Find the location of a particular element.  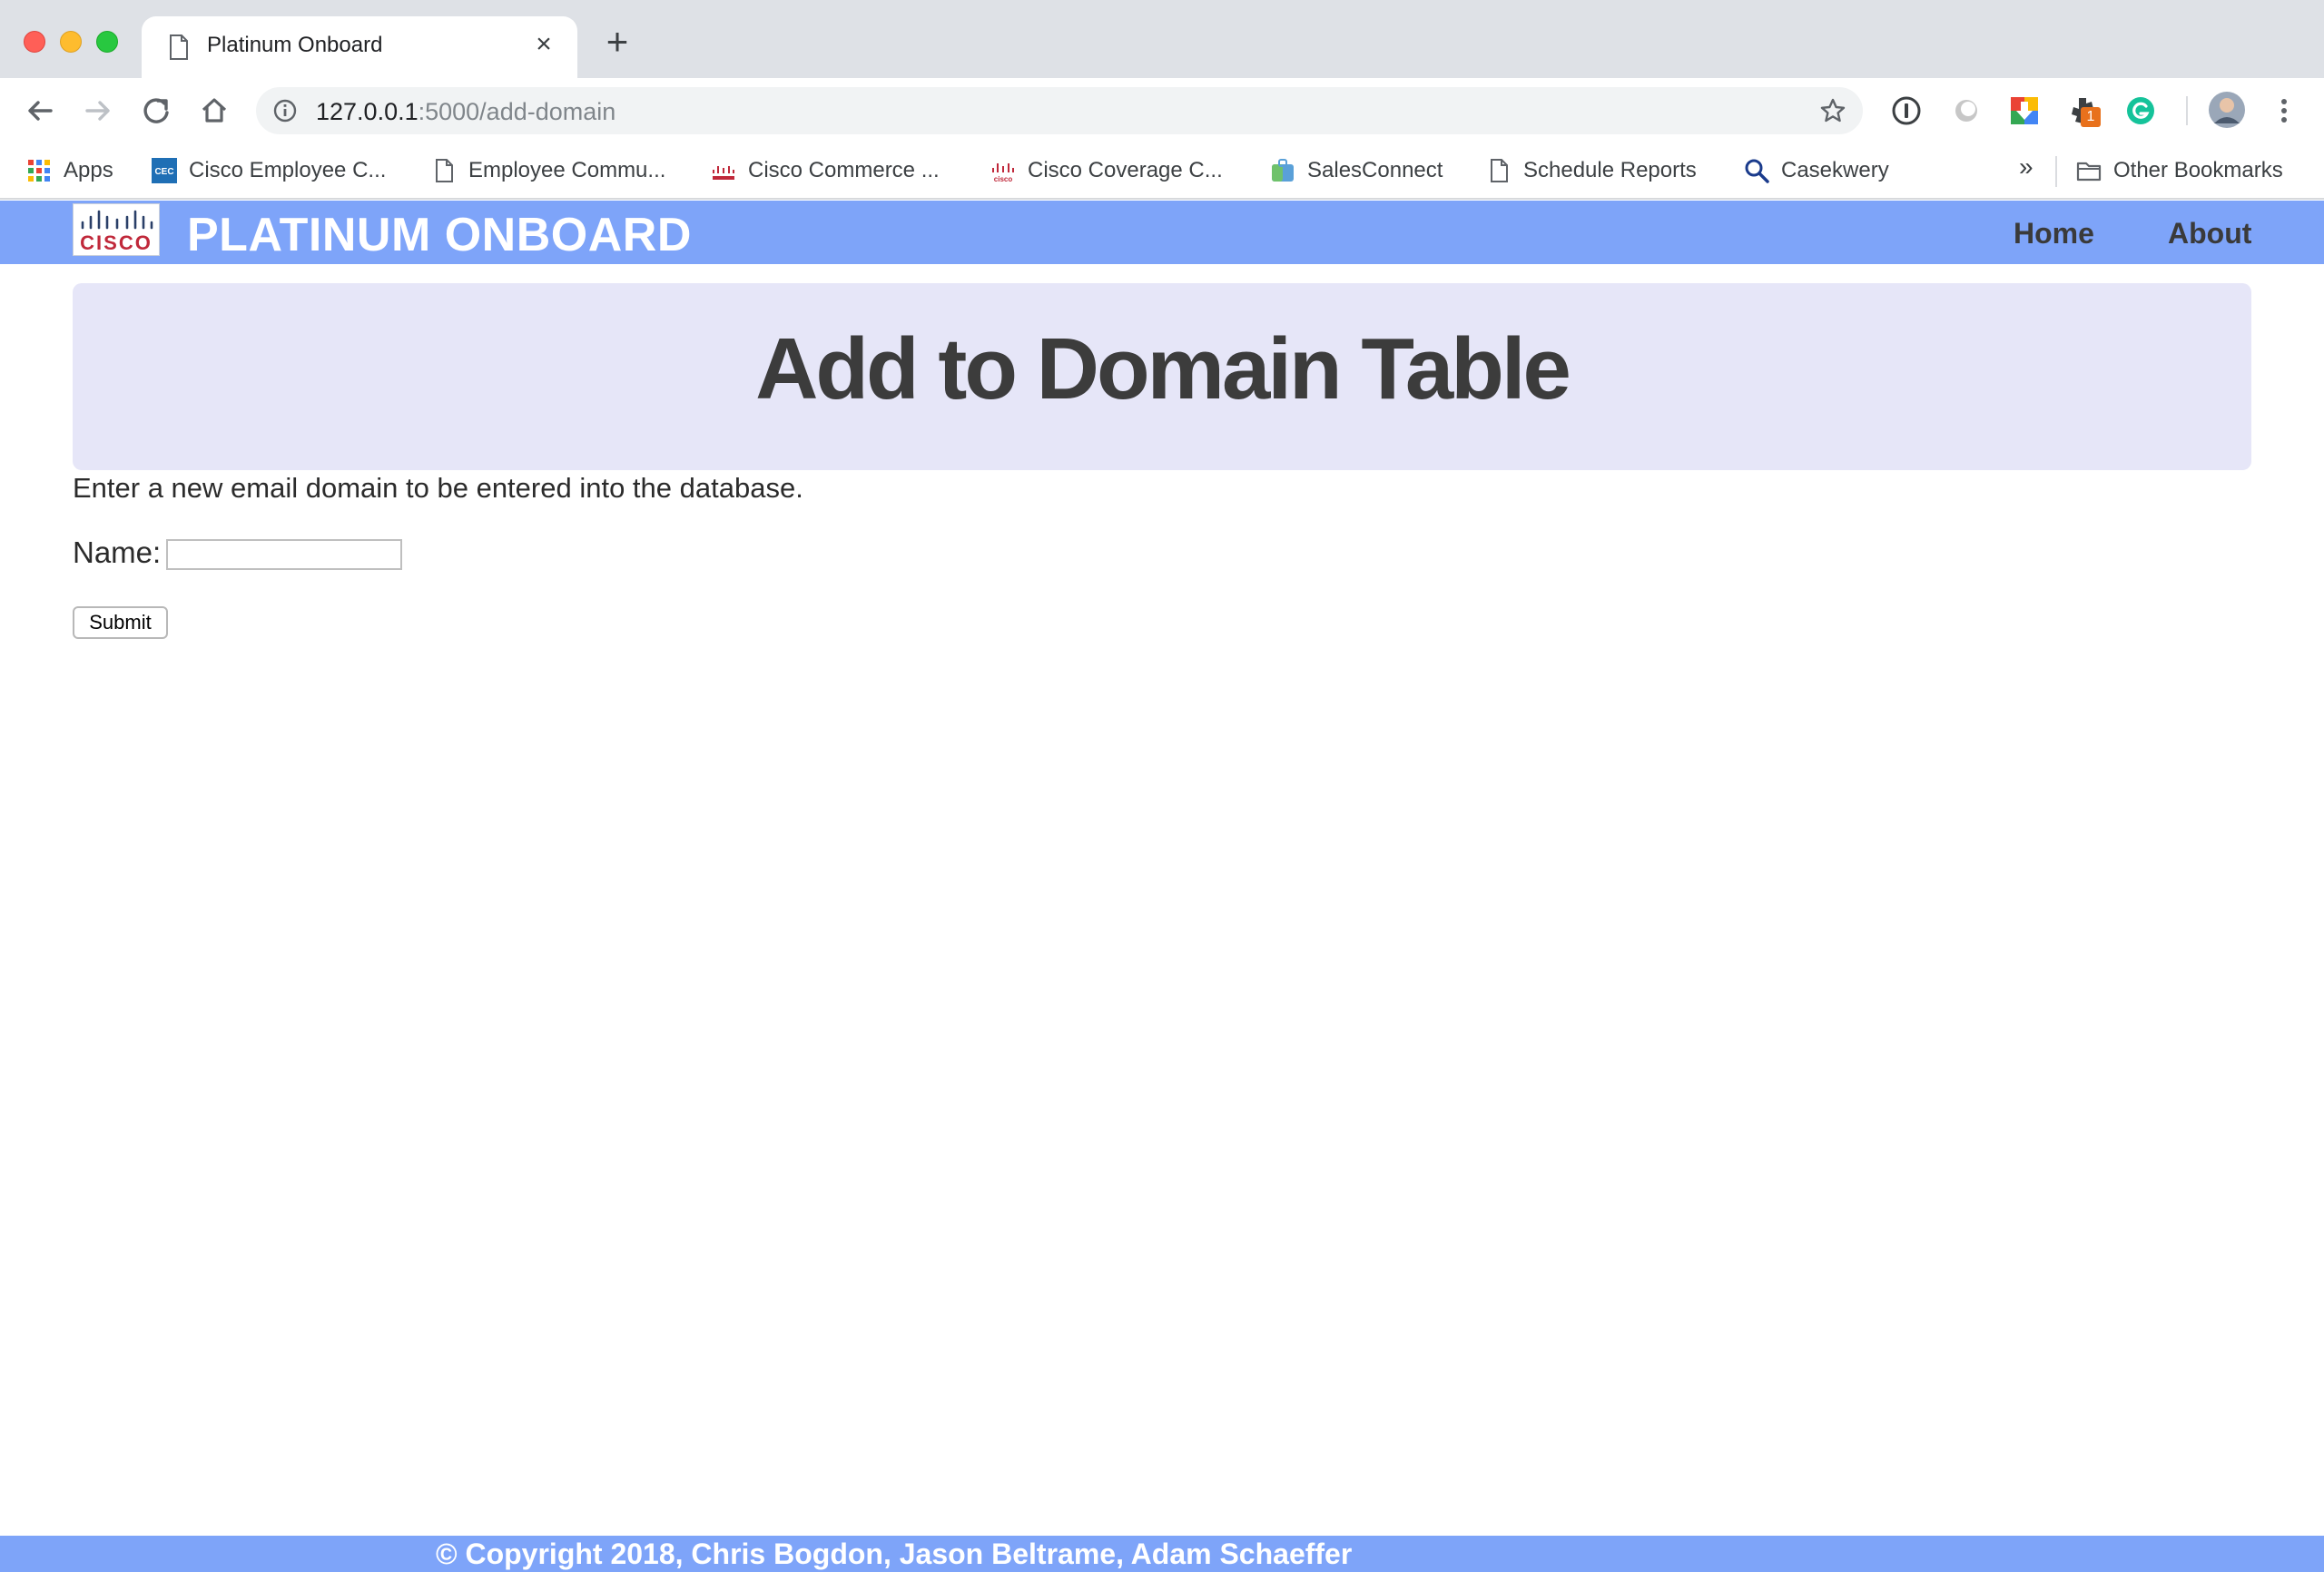

browser-titlebar: Platinum Onboard × + is located at coordinates (1162, 39).